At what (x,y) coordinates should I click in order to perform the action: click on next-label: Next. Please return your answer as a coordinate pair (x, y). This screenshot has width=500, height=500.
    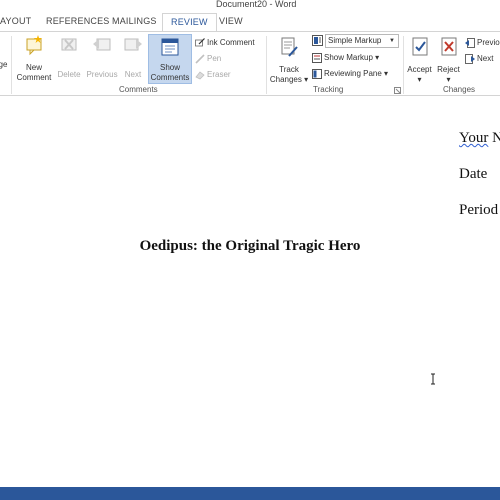
    Looking at the image, I should click on (133, 74).